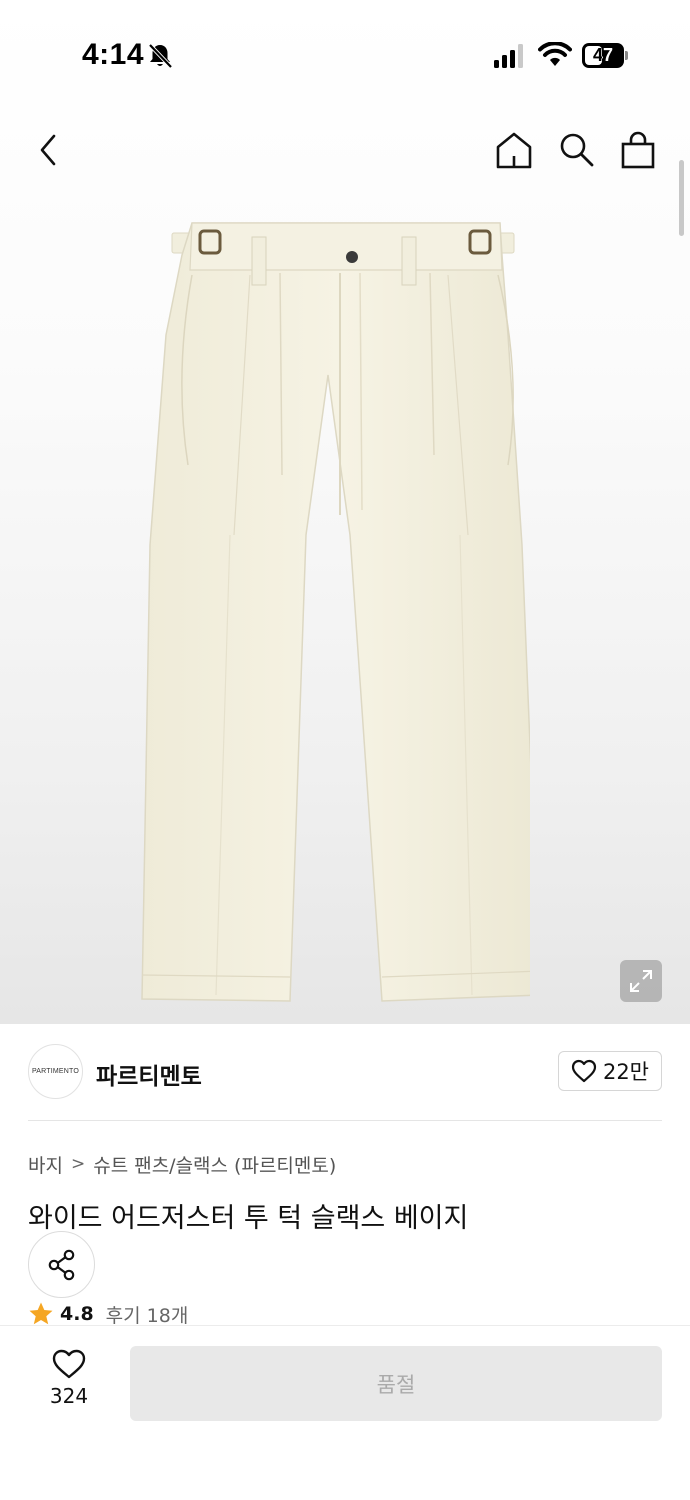  I want to click on wifi-icon, so click(555, 54).